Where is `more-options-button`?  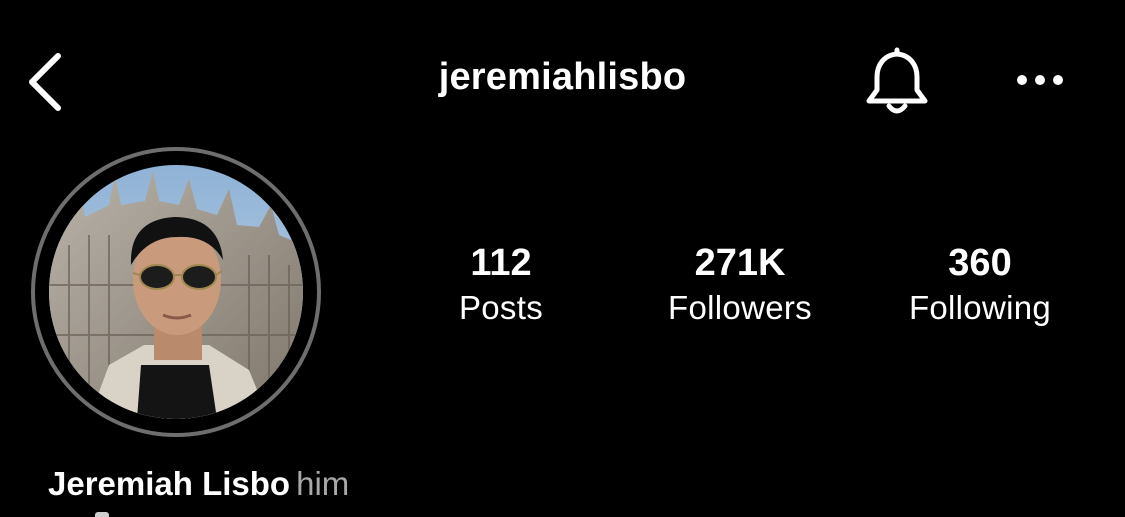 more-options-button is located at coordinates (1040, 80).